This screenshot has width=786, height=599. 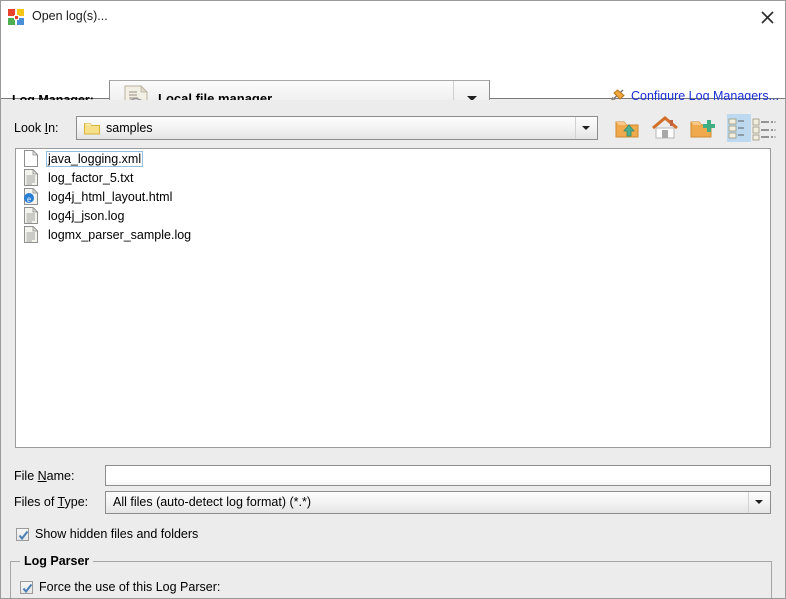 I want to click on file-name: logmx_parser_sample.log, so click(x=120, y=234).